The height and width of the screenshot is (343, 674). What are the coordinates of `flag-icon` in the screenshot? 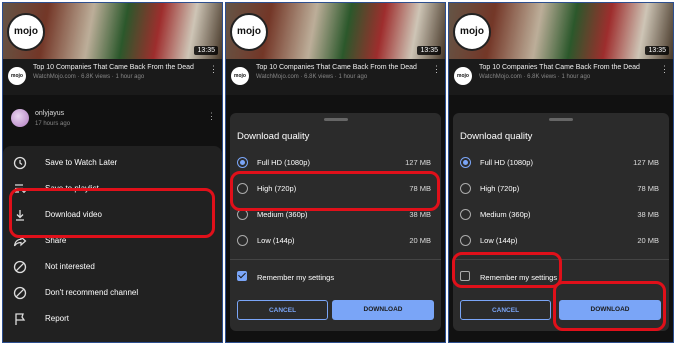 It's located at (20, 319).